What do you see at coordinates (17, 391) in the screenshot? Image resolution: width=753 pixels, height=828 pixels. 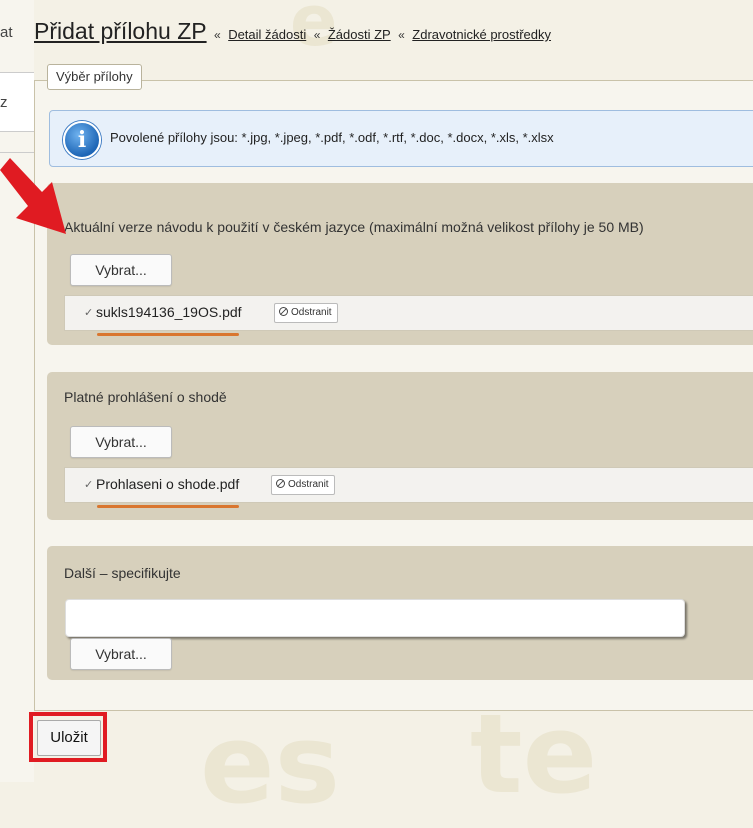 I see `left-panel-fragment: at z` at bounding box center [17, 391].